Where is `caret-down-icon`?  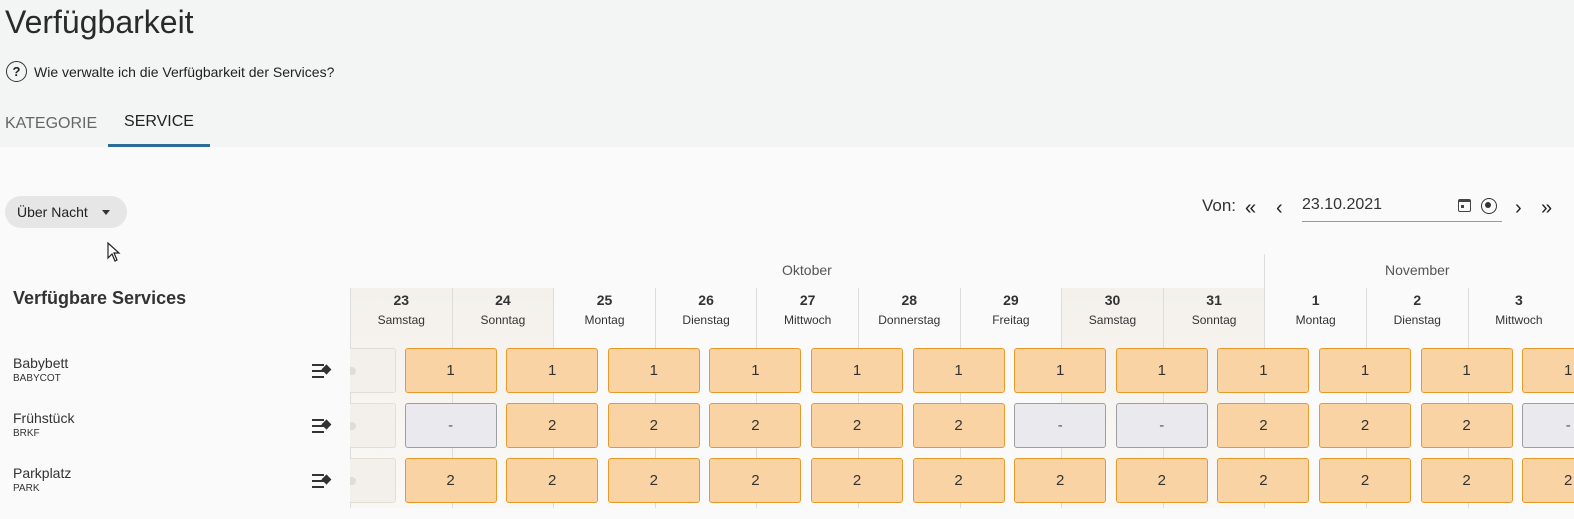 caret-down-icon is located at coordinates (105, 212).